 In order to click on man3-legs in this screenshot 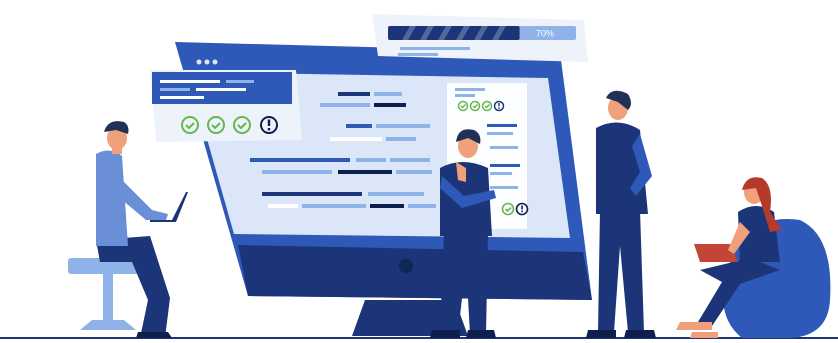, I will do `click(621, 271)`.